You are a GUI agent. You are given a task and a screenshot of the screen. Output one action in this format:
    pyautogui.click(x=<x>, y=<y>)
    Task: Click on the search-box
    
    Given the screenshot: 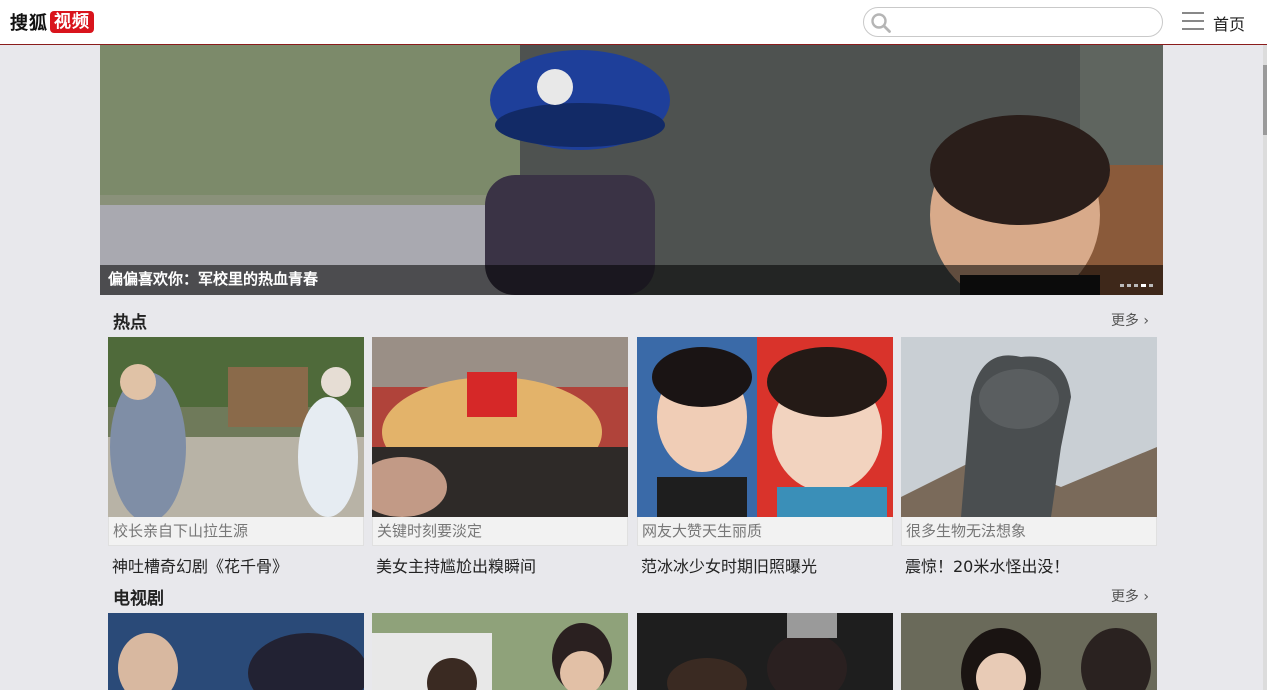 What is the action you would take?
    pyautogui.click(x=1013, y=22)
    